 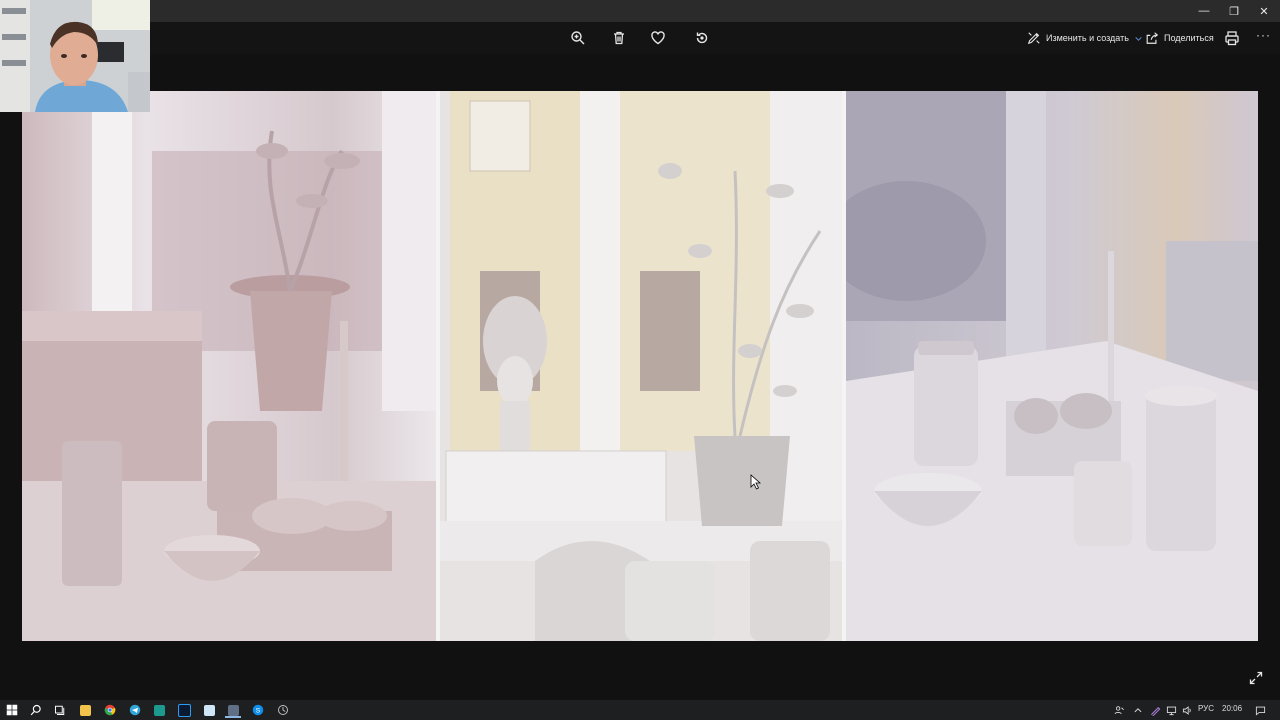 What do you see at coordinates (578, 38) in the screenshot?
I see `zoom-in-icon` at bounding box center [578, 38].